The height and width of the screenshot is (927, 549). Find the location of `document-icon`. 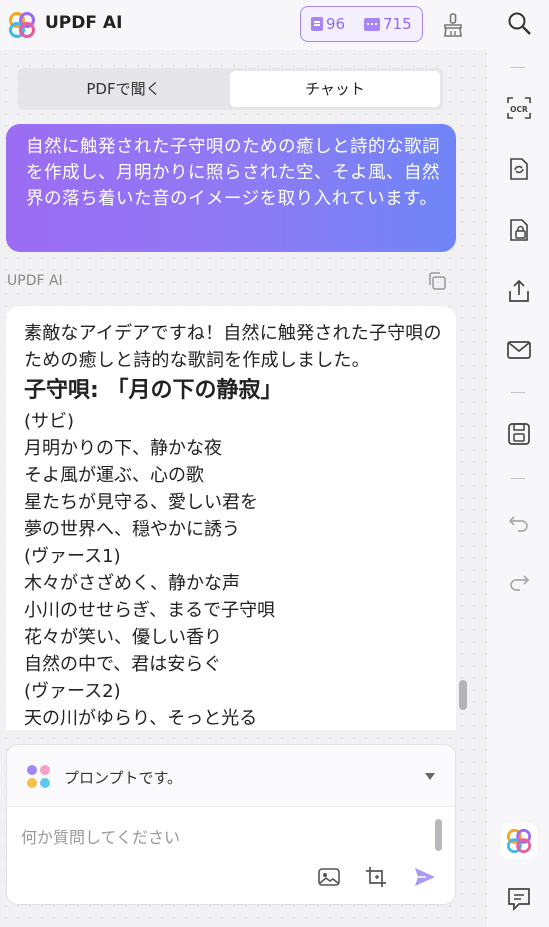

document-icon is located at coordinates (317, 24).